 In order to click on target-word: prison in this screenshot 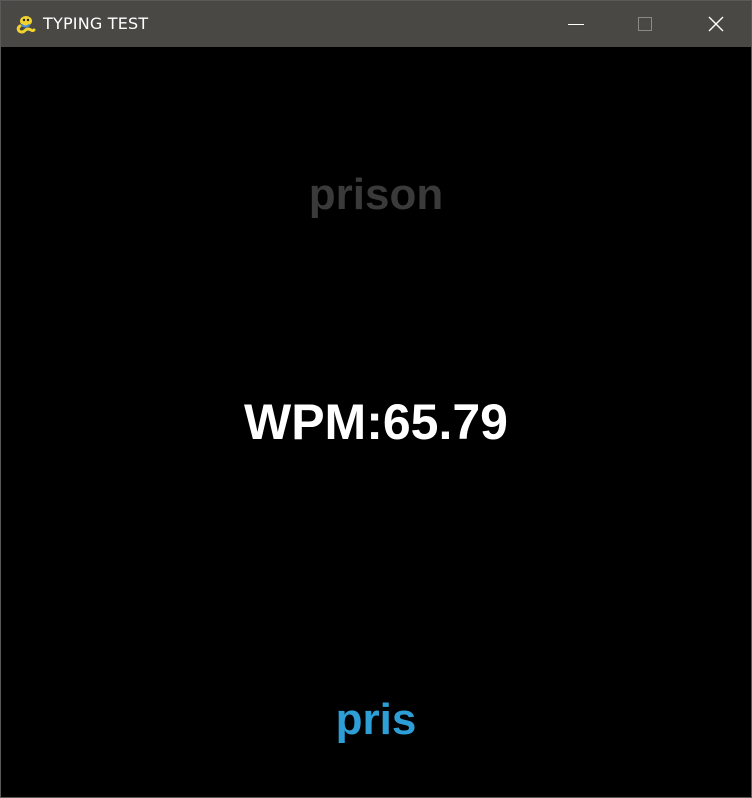, I will do `click(376, 194)`.